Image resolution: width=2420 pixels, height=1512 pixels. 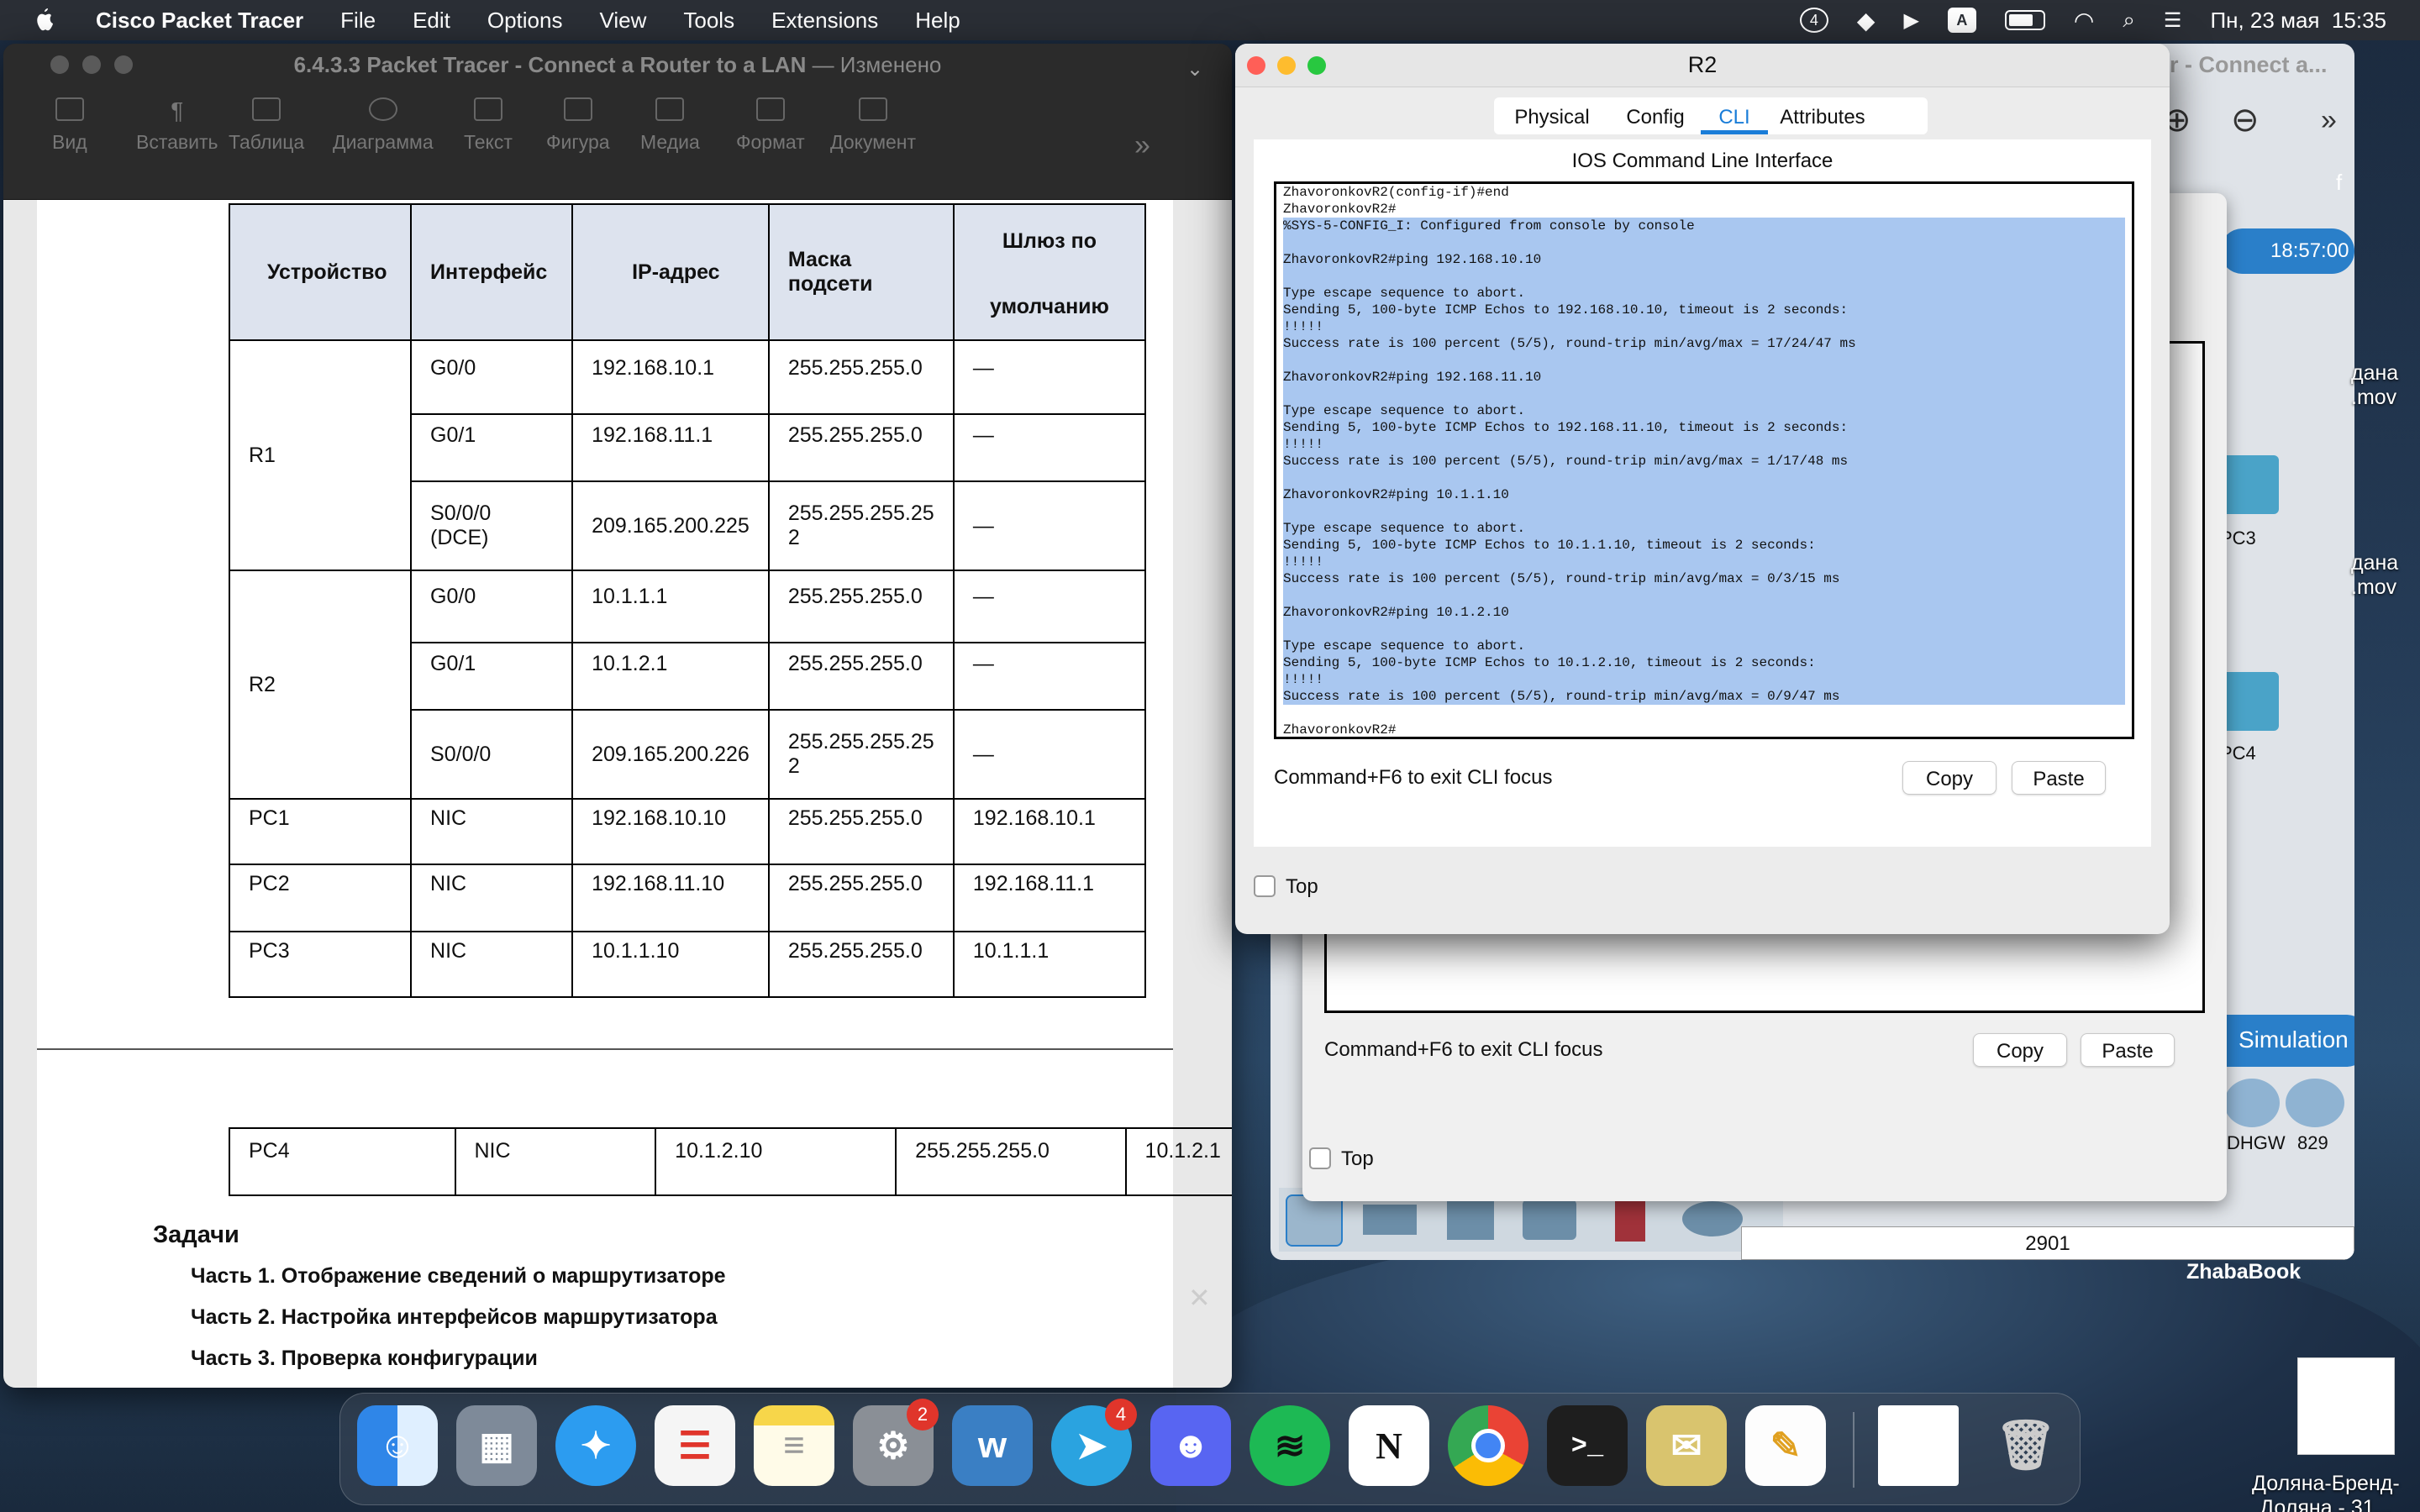 What do you see at coordinates (2339, 182) in the screenshot?
I see `bg-letter: f` at bounding box center [2339, 182].